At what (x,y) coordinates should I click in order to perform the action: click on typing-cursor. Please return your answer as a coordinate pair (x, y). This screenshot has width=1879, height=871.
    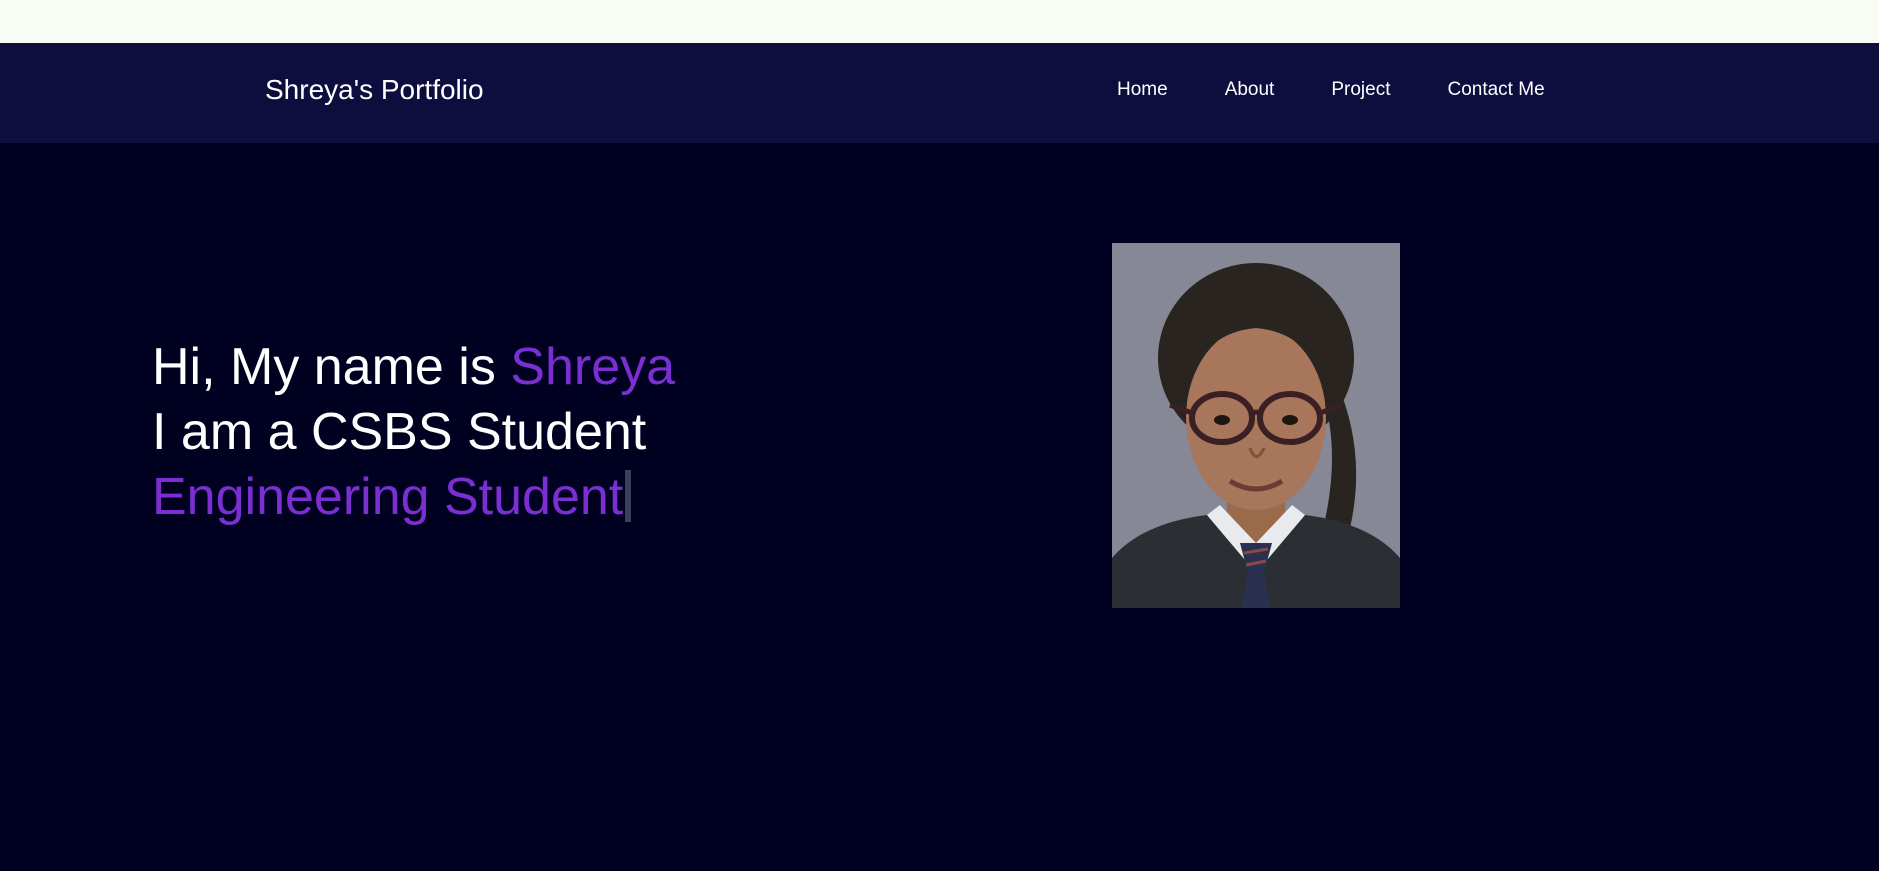
    Looking at the image, I should click on (628, 496).